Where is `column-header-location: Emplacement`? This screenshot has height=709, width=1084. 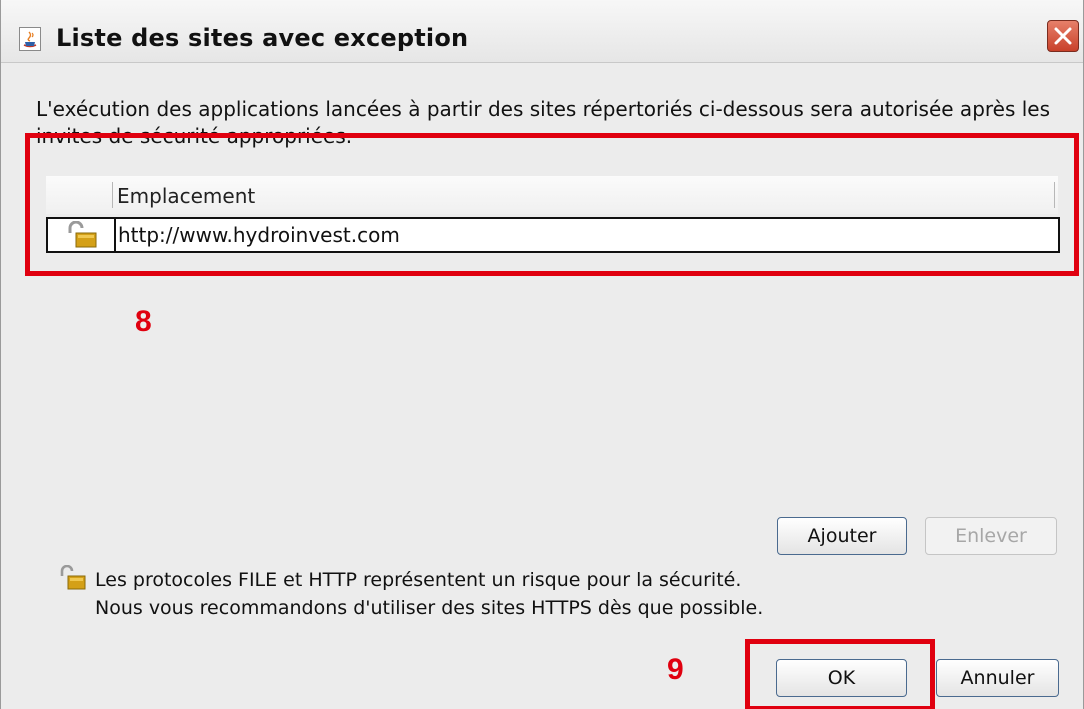
column-header-location: Emplacement is located at coordinates (186, 196).